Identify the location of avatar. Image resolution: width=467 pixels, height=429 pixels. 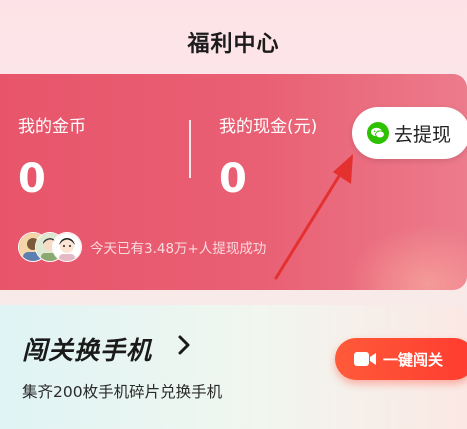
(67, 247).